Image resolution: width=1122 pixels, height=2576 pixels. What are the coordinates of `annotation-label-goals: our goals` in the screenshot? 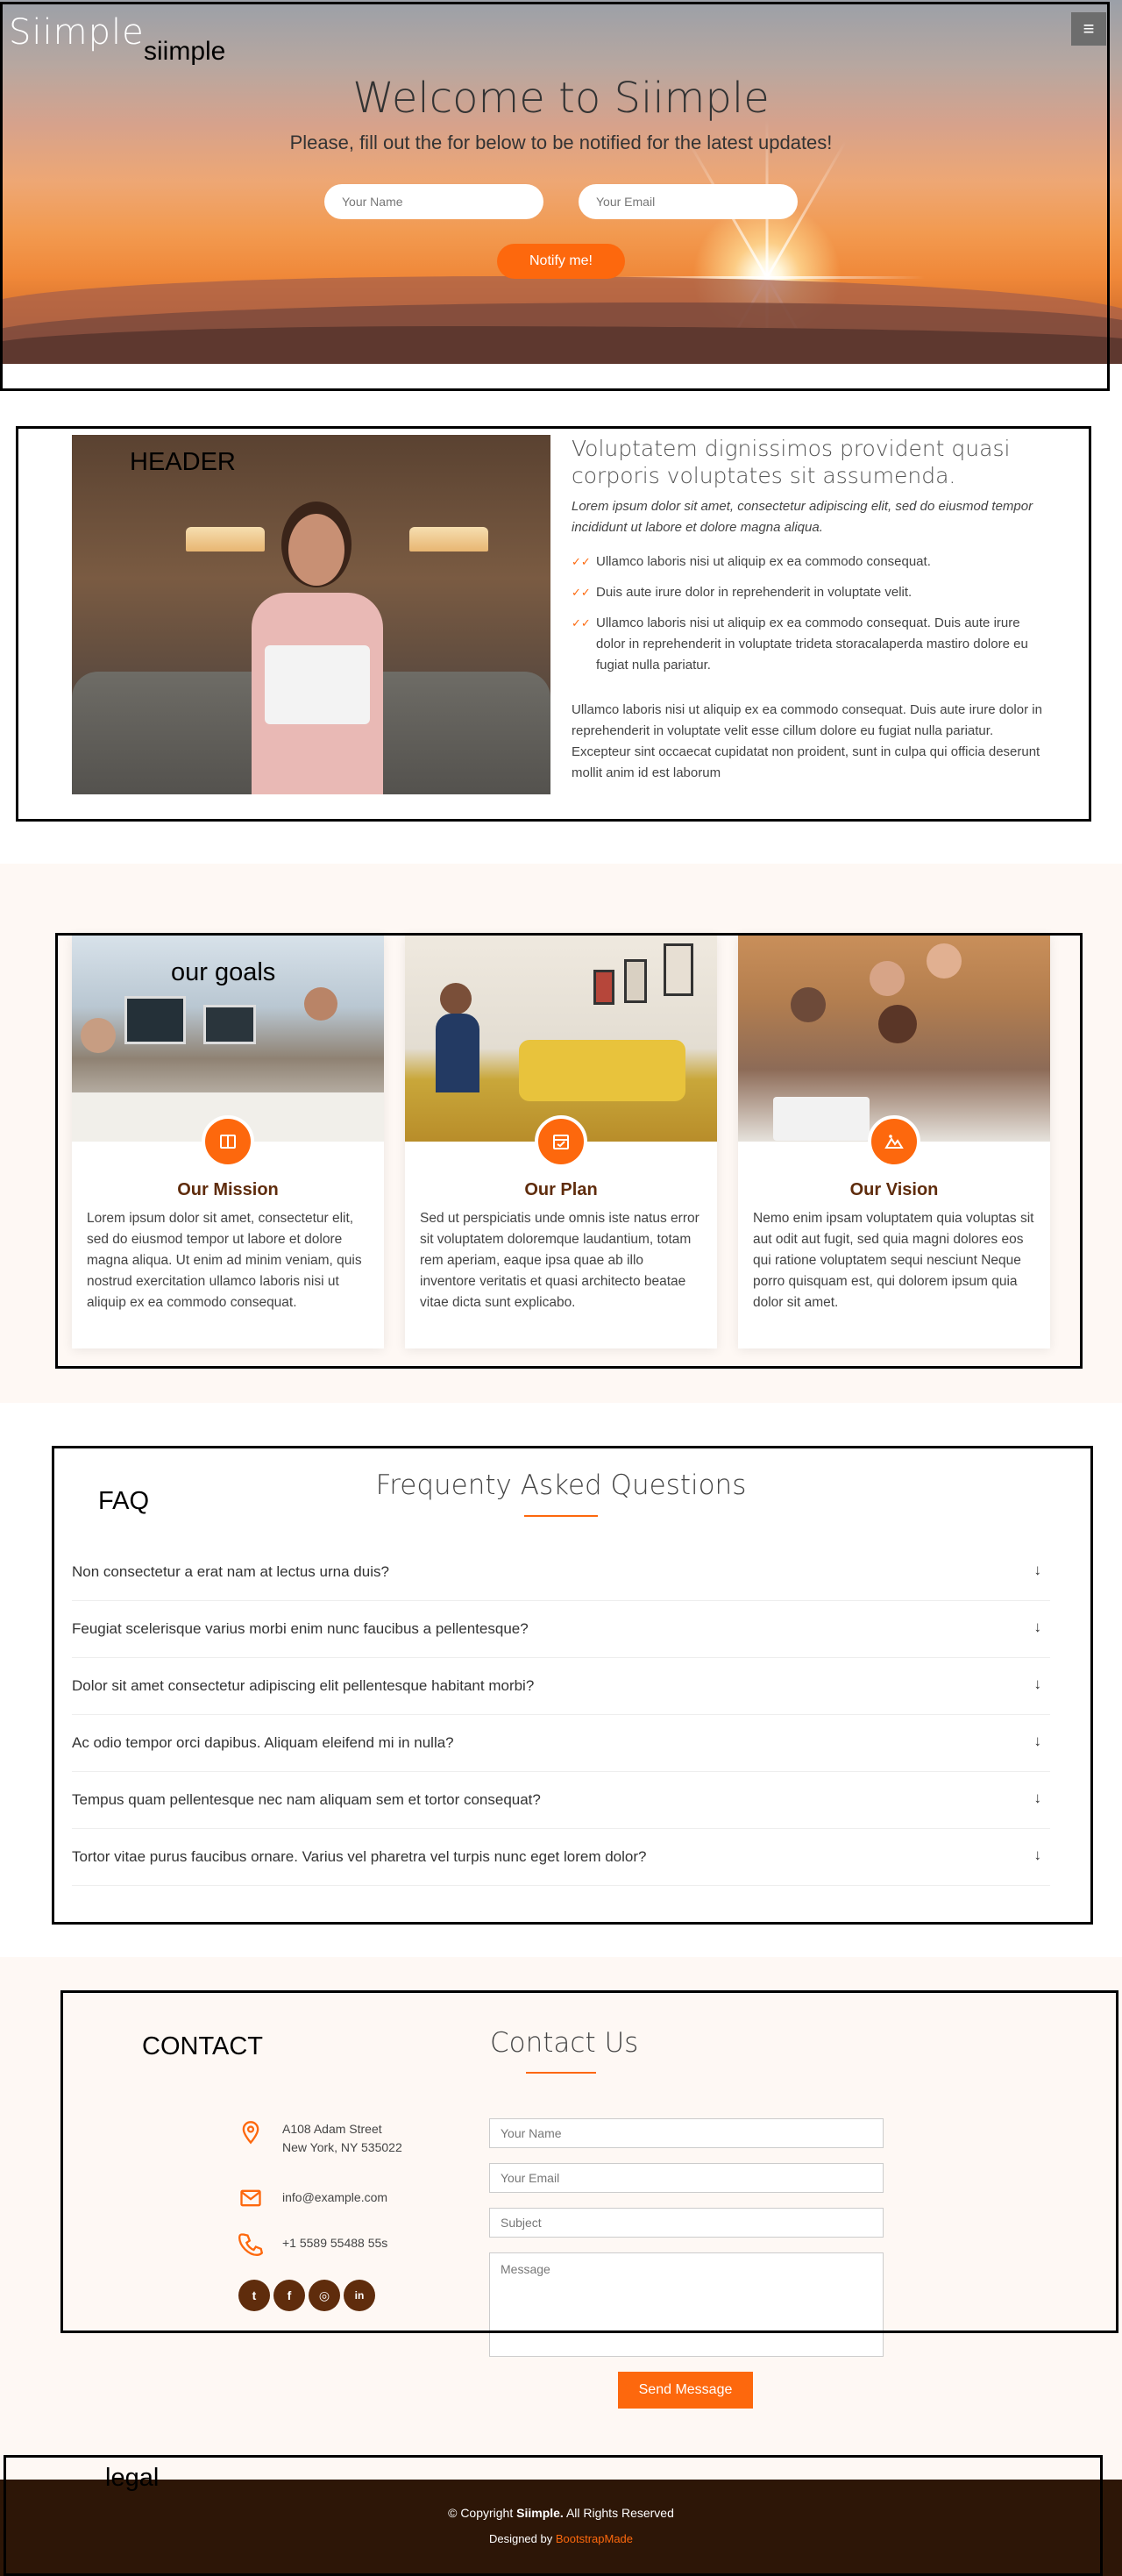 It's located at (223, 972).